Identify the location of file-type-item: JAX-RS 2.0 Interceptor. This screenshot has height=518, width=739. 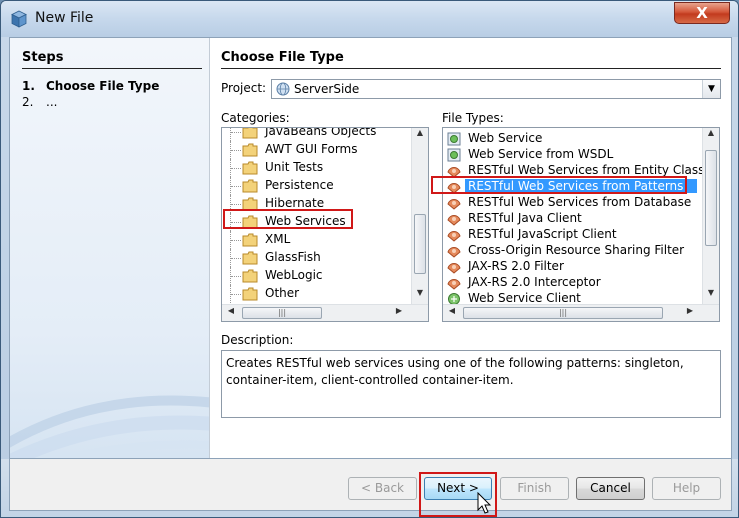
(573, 283).